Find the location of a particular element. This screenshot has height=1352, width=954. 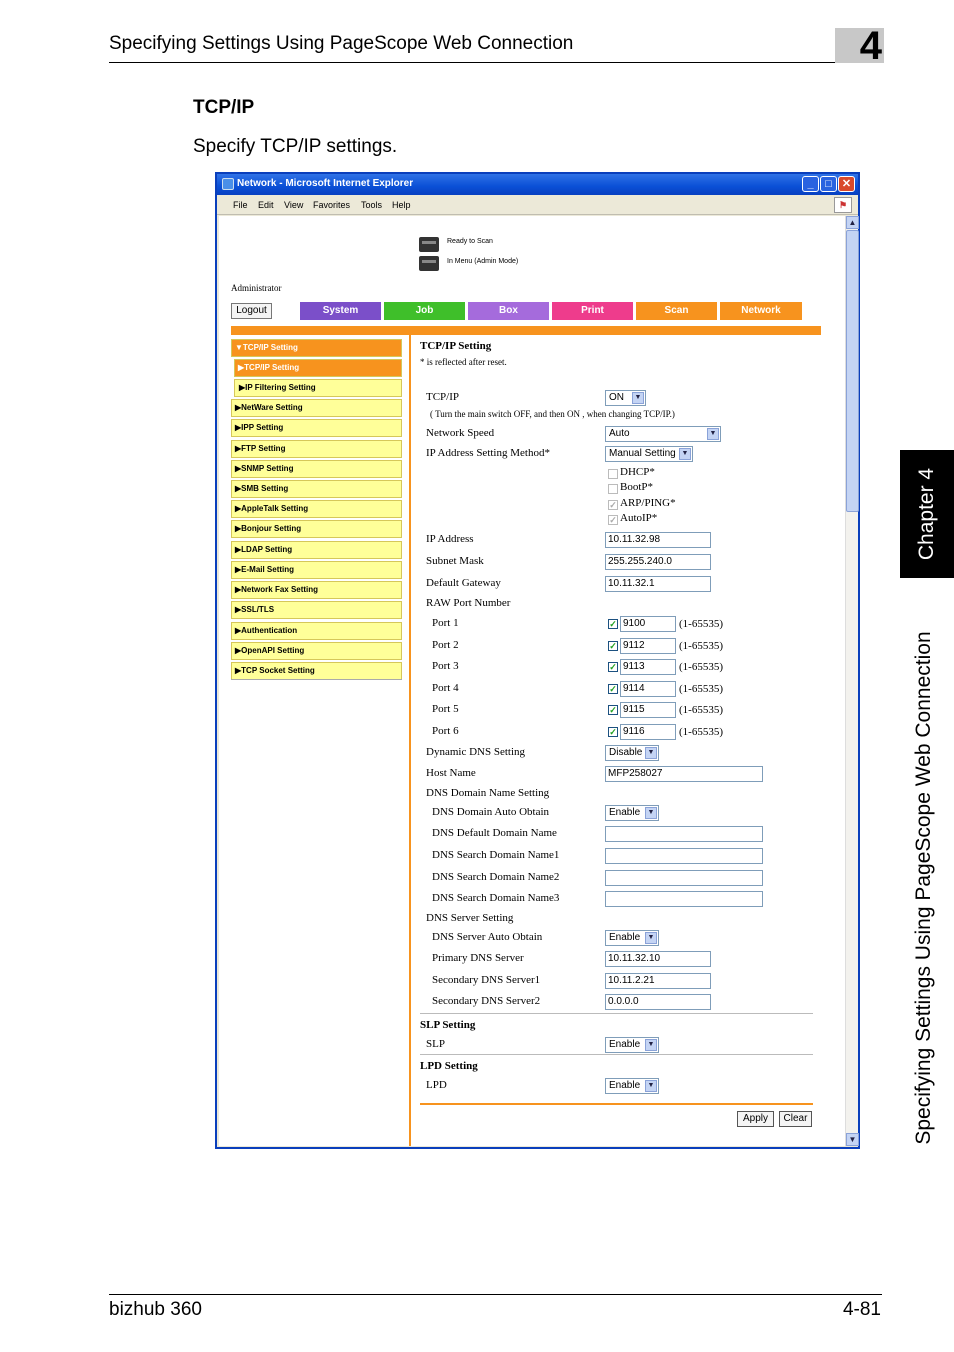

minimize-icon: _ is located at coordinates (810, 184).